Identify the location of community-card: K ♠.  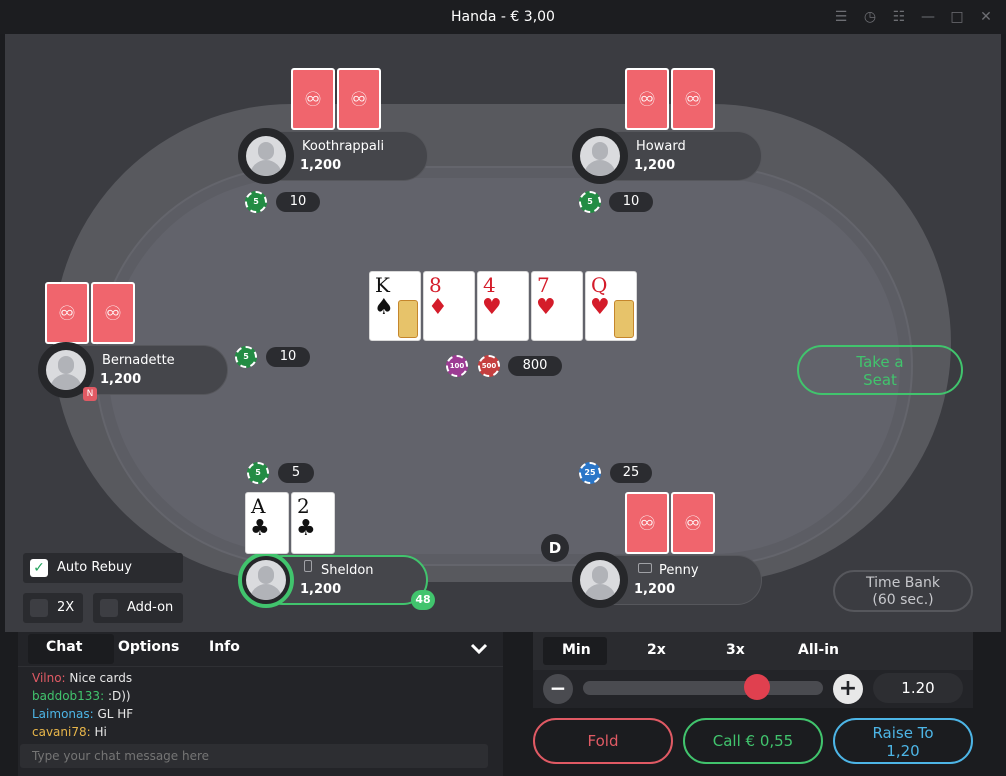
(395, 306).